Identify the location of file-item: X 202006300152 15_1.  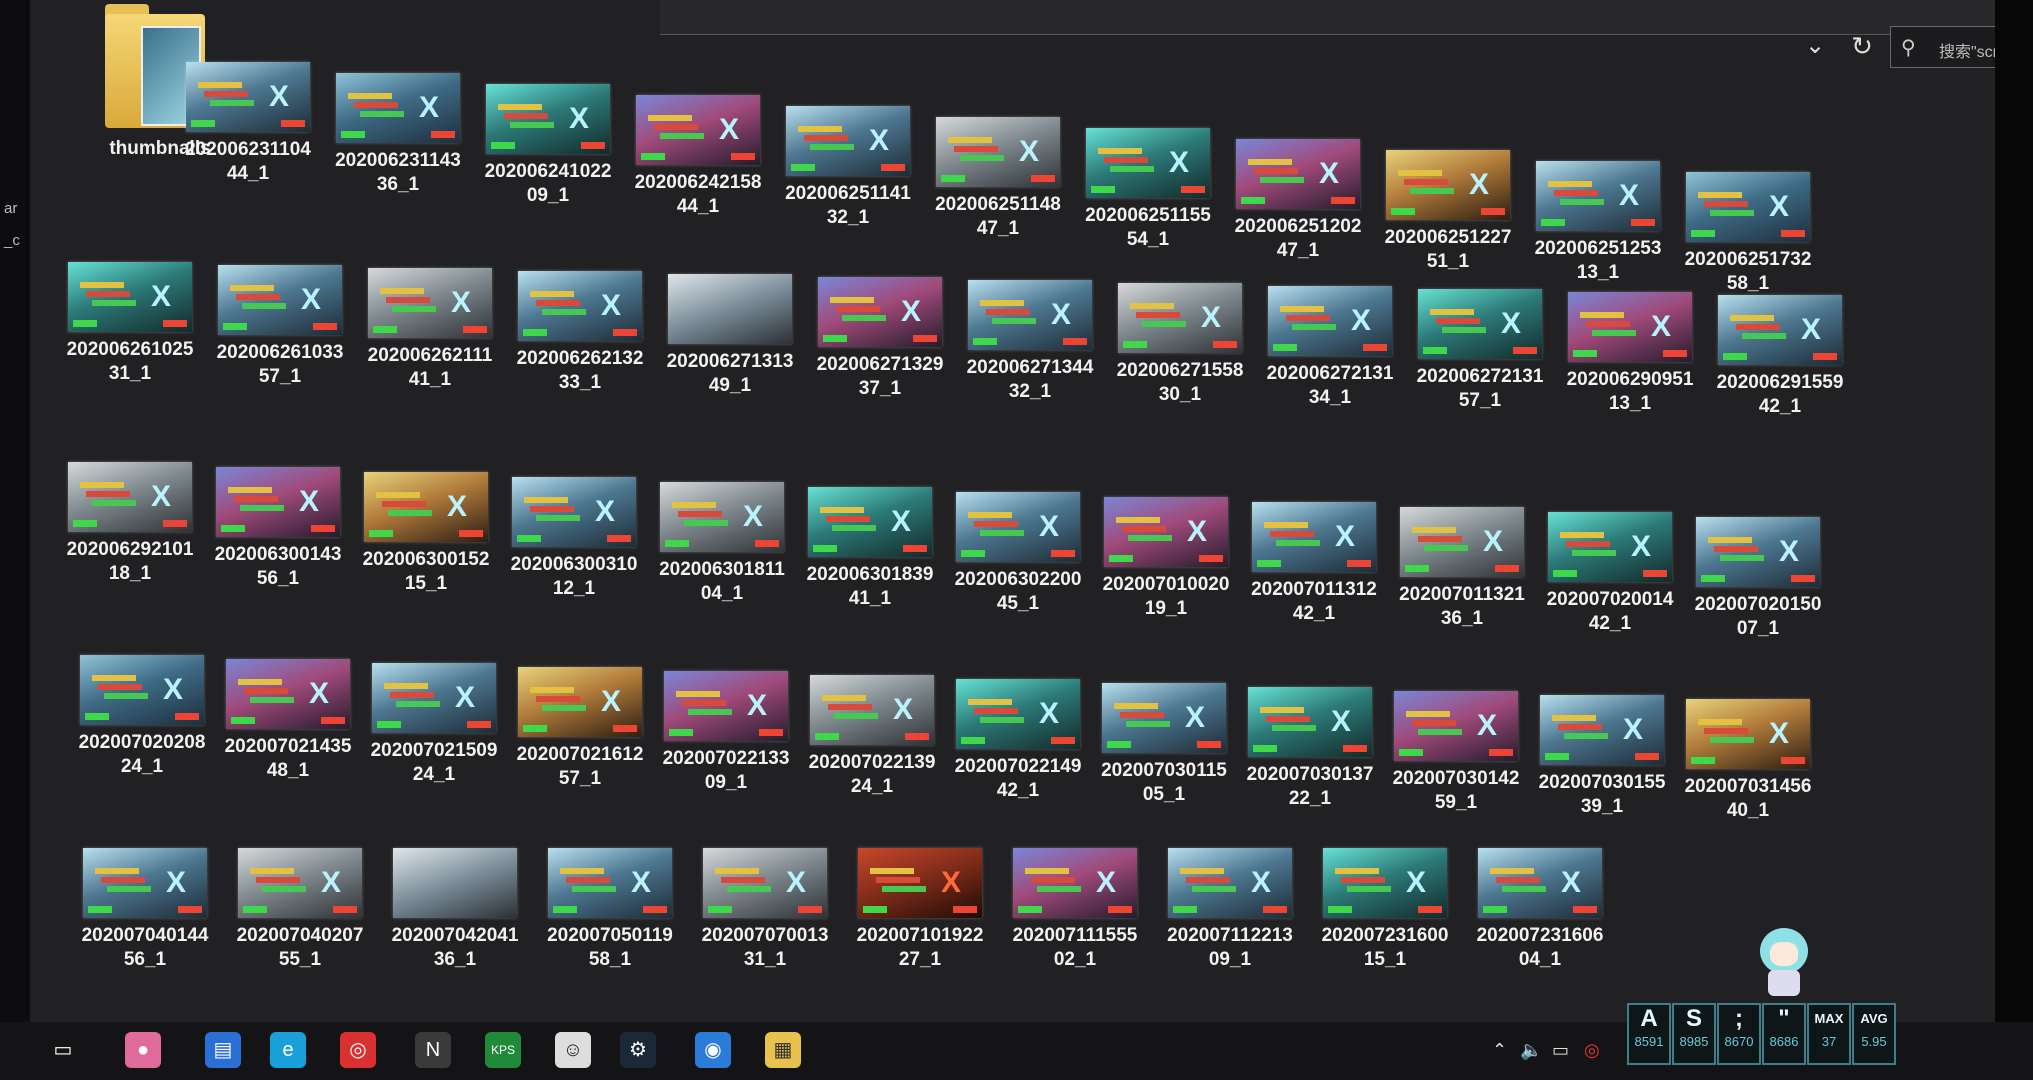
(426, 534).